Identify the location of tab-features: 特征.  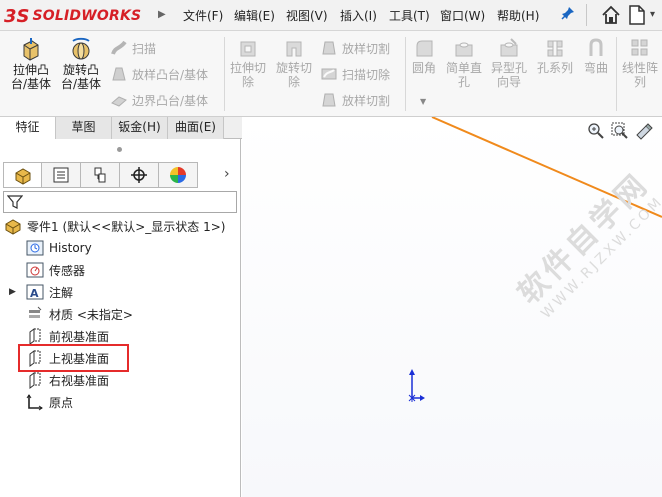
(28, 128).